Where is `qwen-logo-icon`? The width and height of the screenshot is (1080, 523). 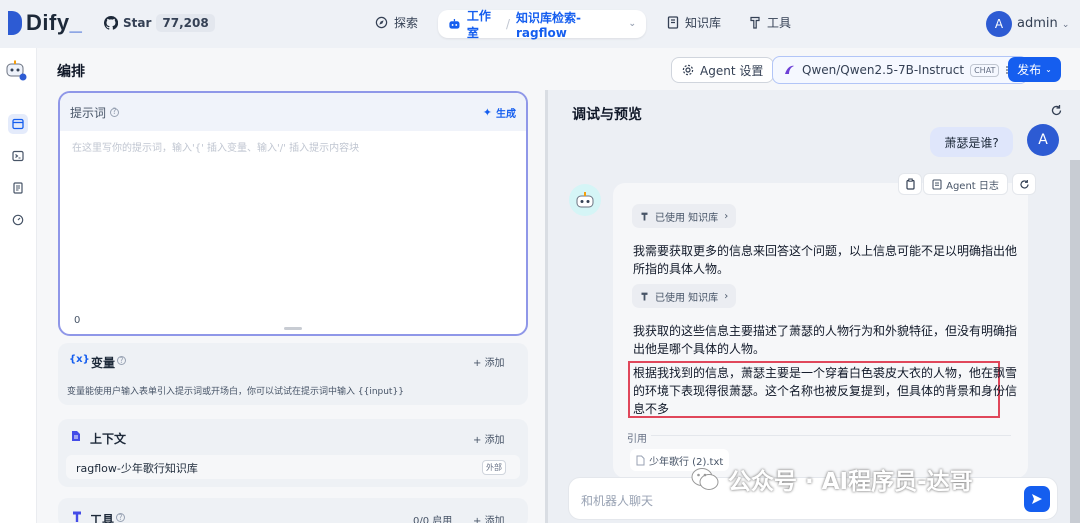
qwen-logo-icon is located at coordinates (789, 69).